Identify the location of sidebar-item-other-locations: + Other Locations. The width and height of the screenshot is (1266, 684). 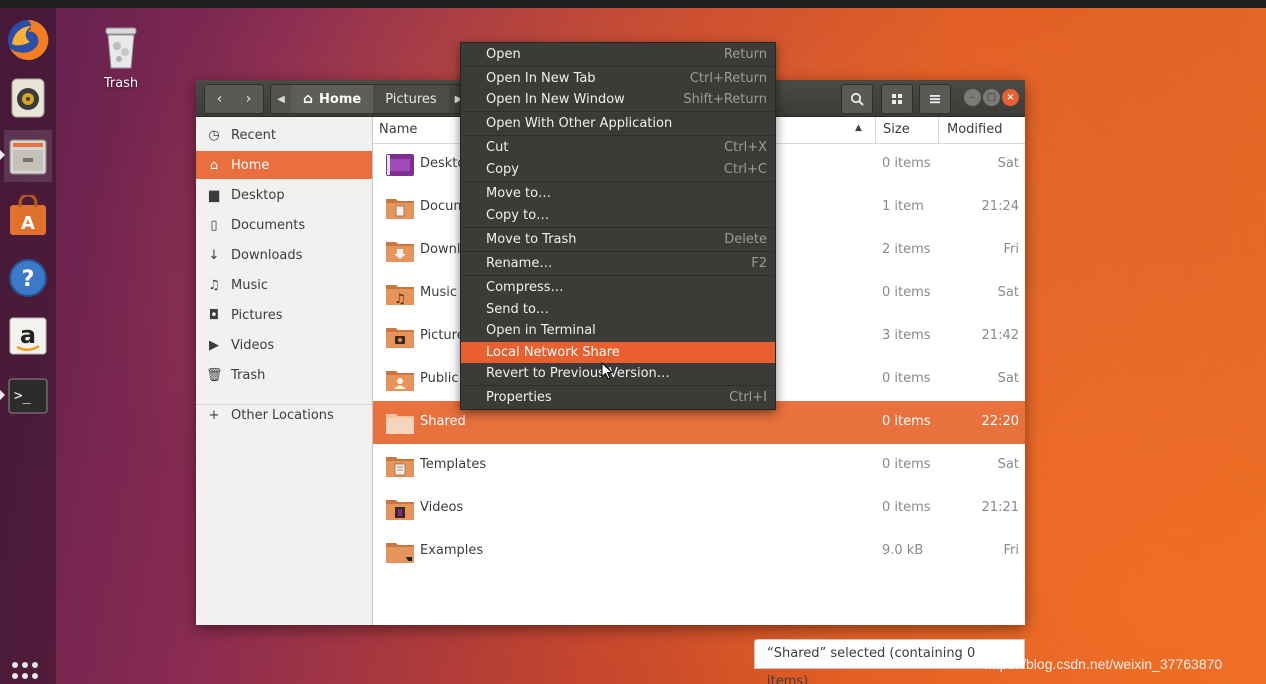
(284, 415).